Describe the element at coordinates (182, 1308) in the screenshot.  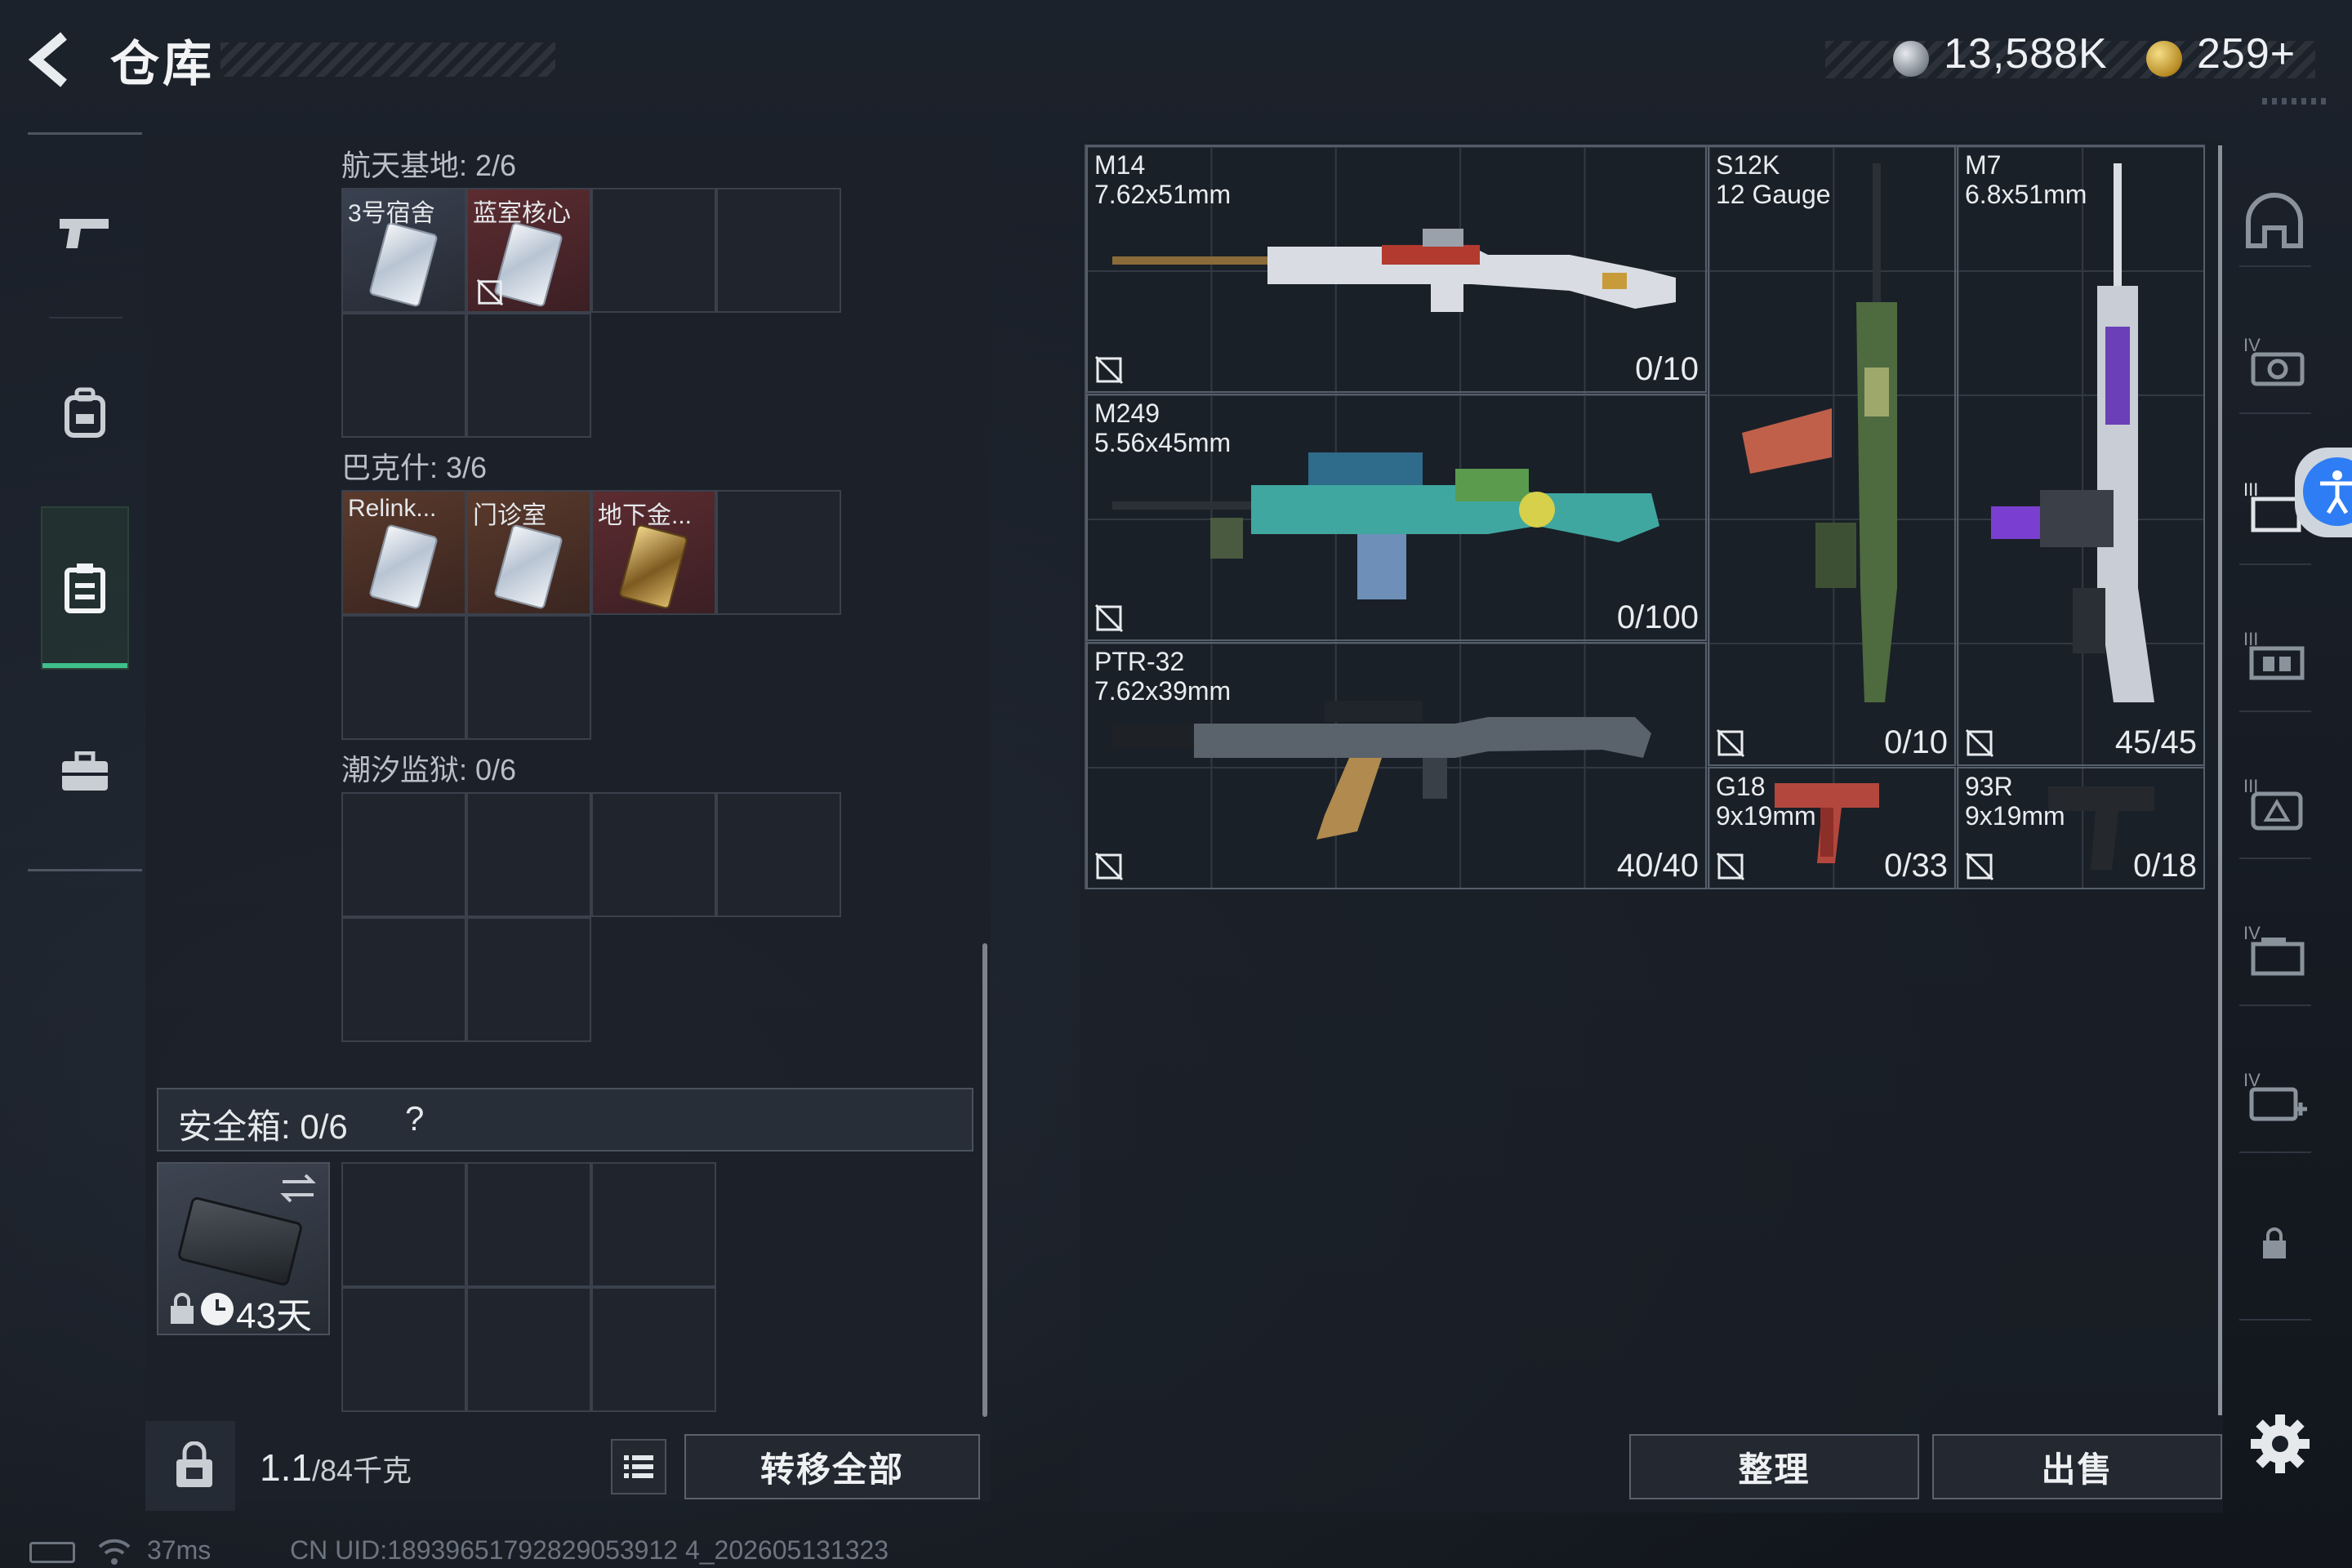
I see `lock-icon` at that location.